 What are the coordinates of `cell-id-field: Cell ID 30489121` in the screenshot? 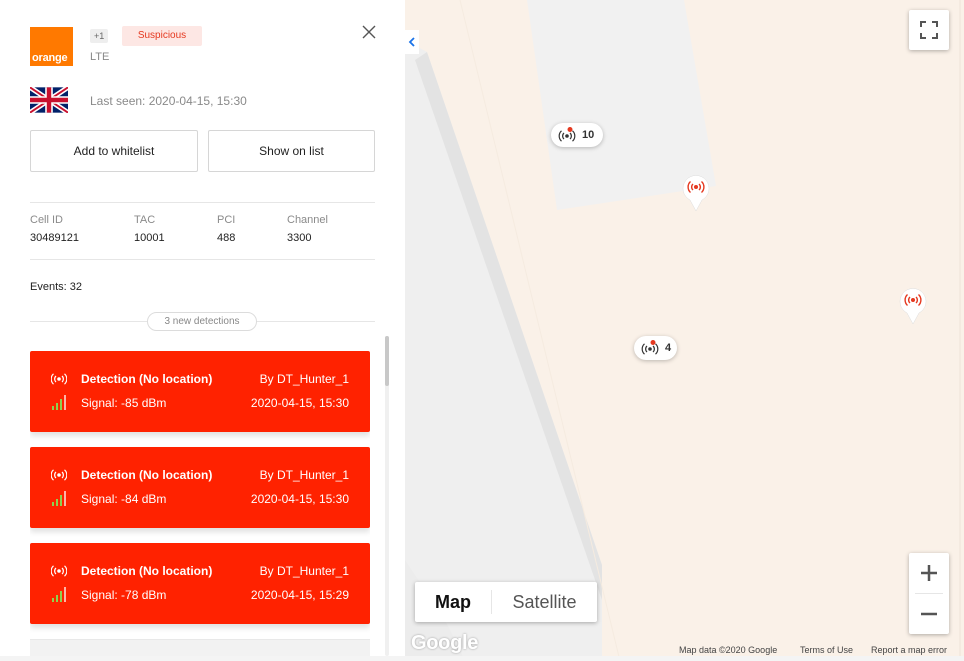 It's located at (54, 229).